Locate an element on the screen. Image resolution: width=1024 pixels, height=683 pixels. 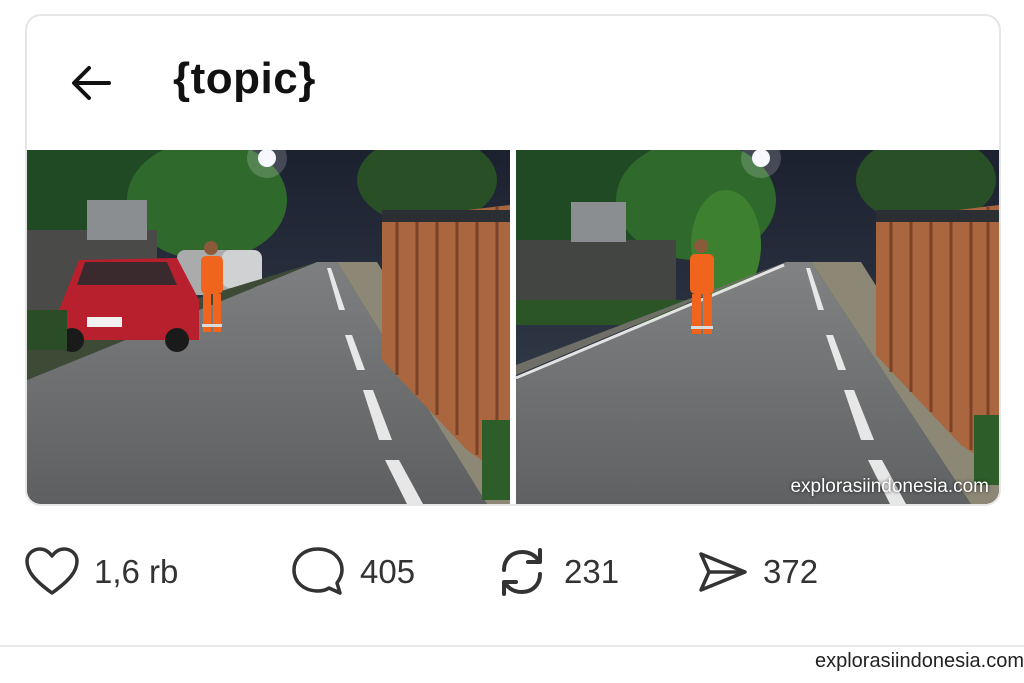
repost-count: 231 is located at coordinates (592, 571).